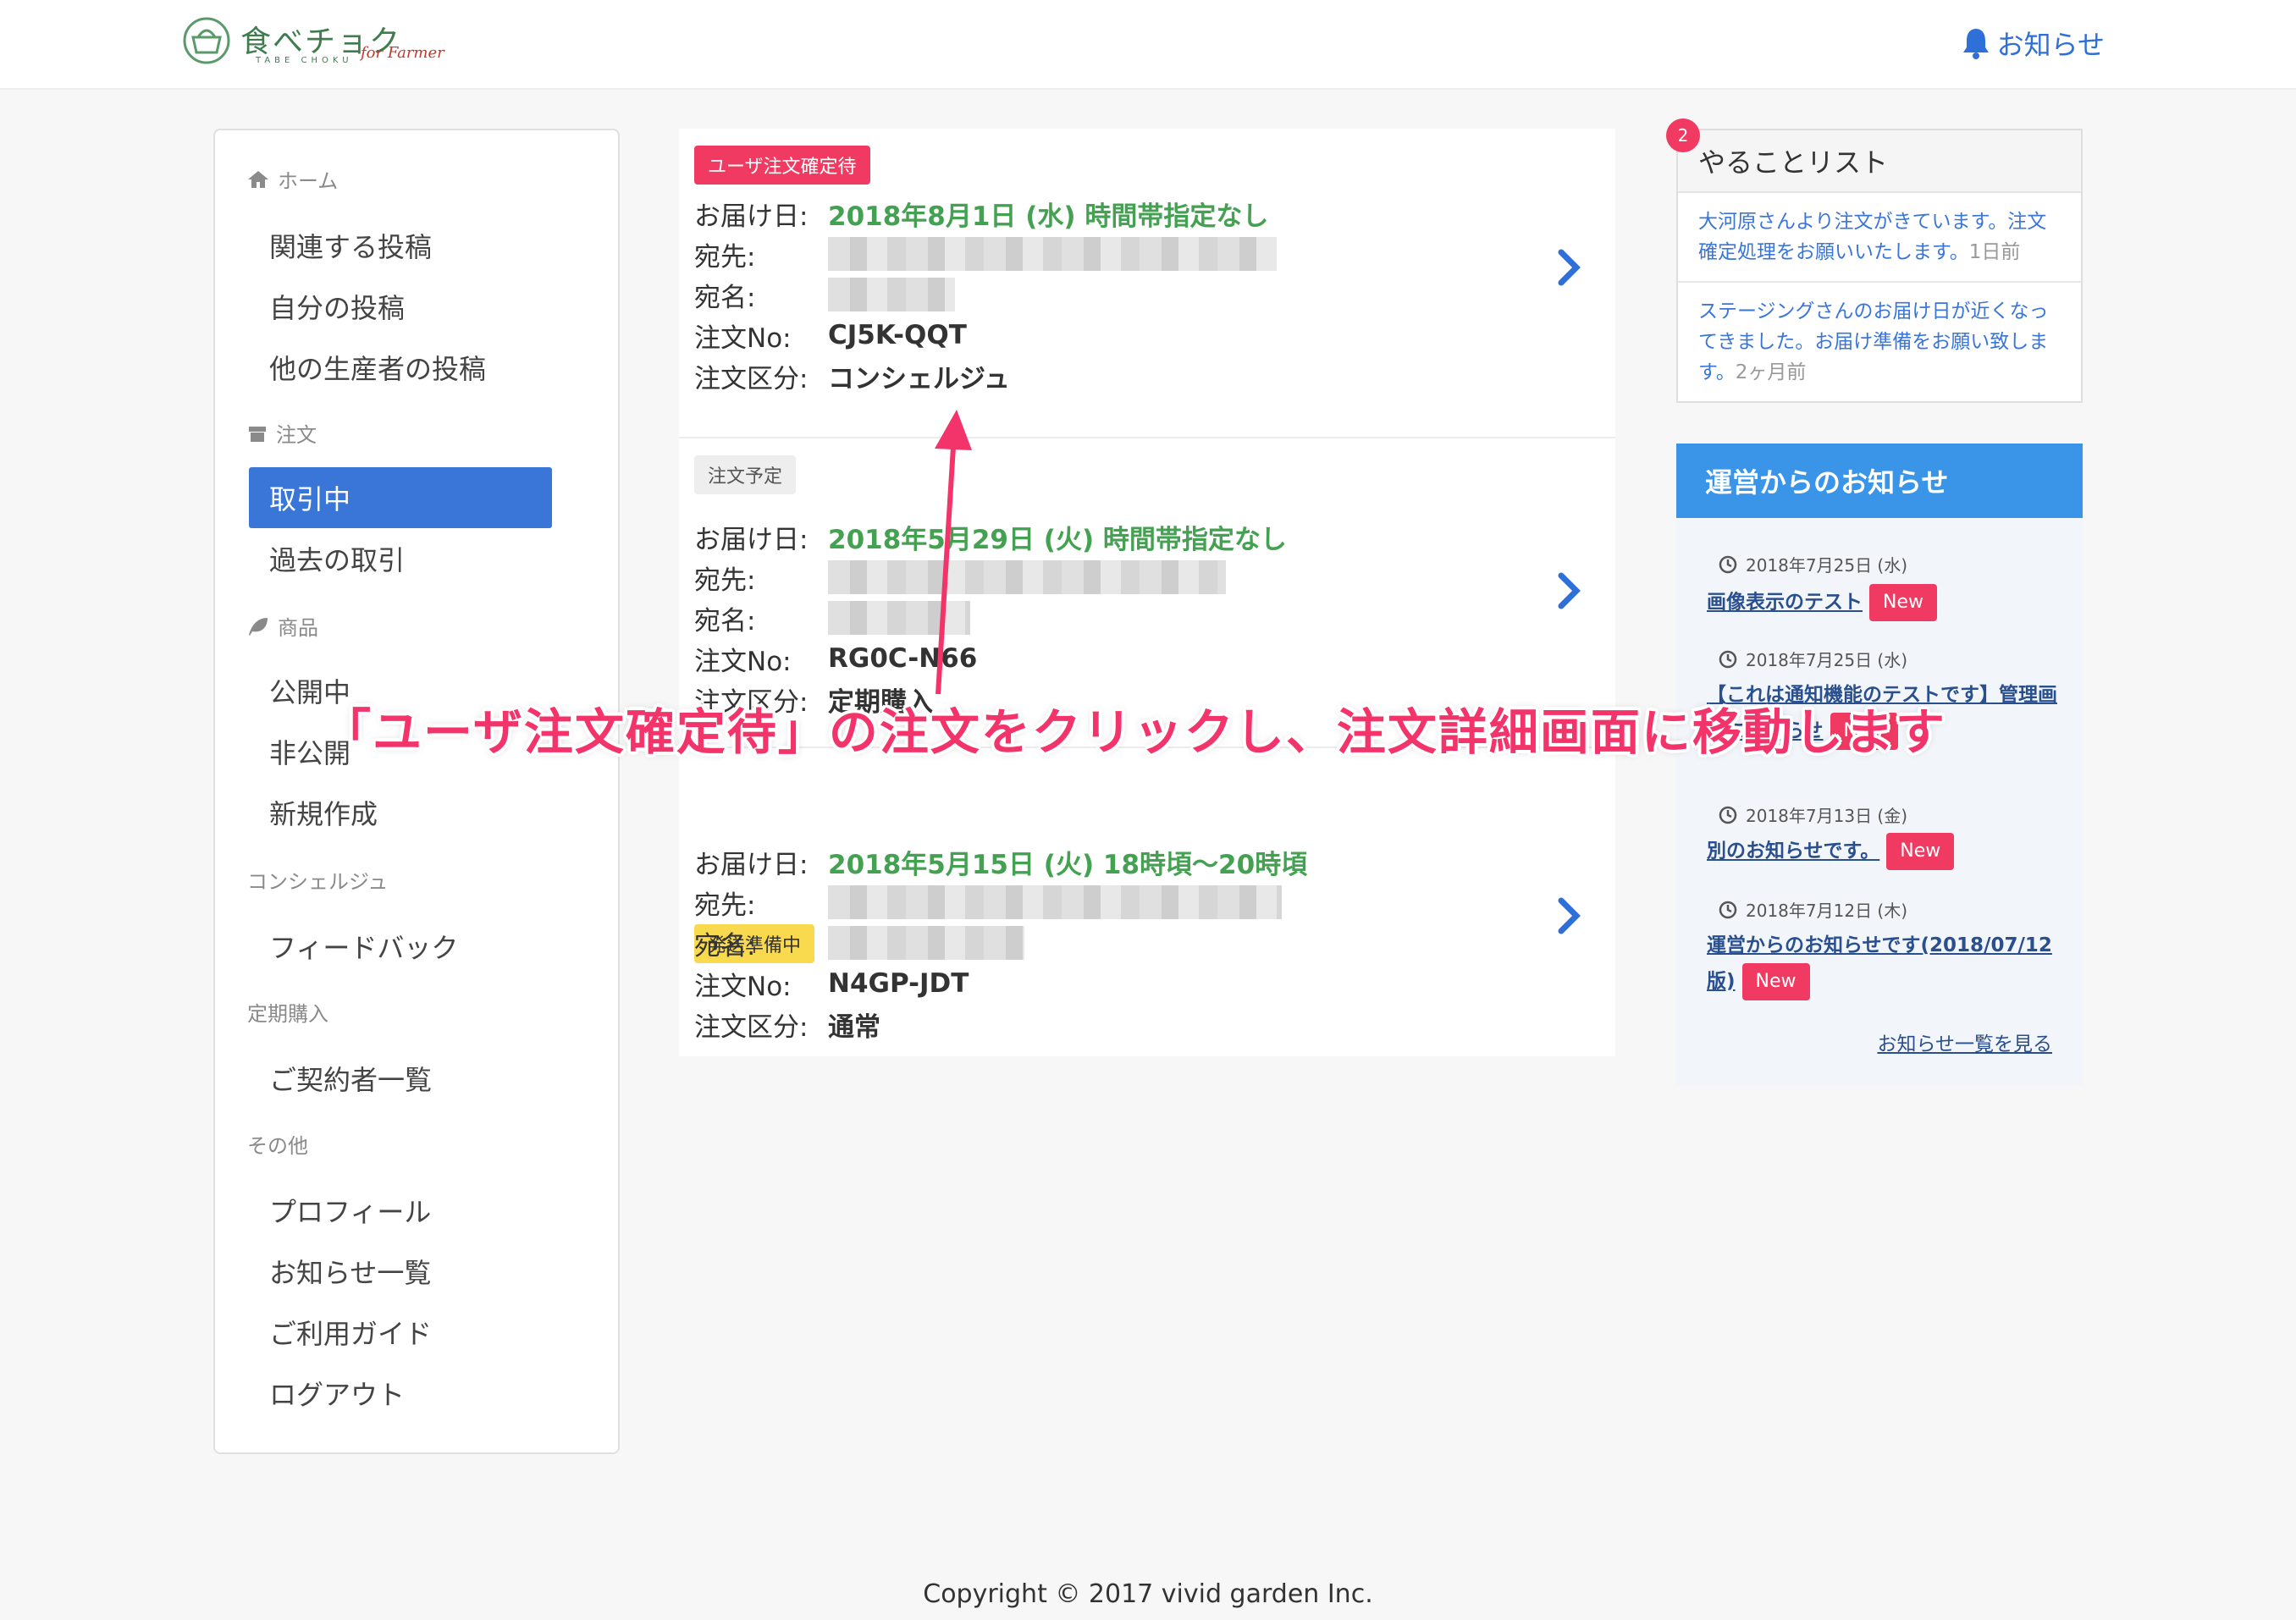 This screenshot has height=1620, width=2296. I want to click on sidebar-item-past-orders: 過去の取引, so click(400, 558).